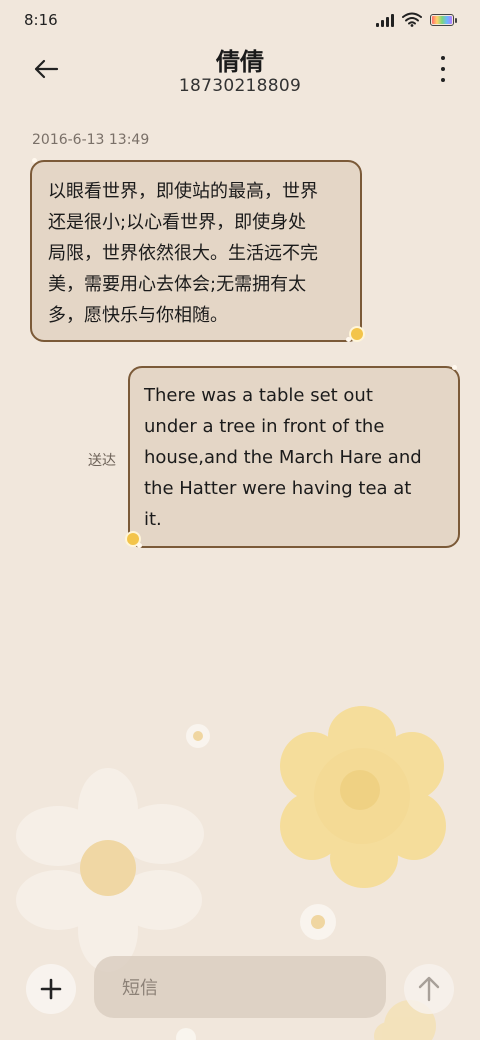 This screenshot has width=480, height=1040. Describe the element at coordinates (357, 334) in the screenshot. I see `bubble-flower-ornament` at that location.